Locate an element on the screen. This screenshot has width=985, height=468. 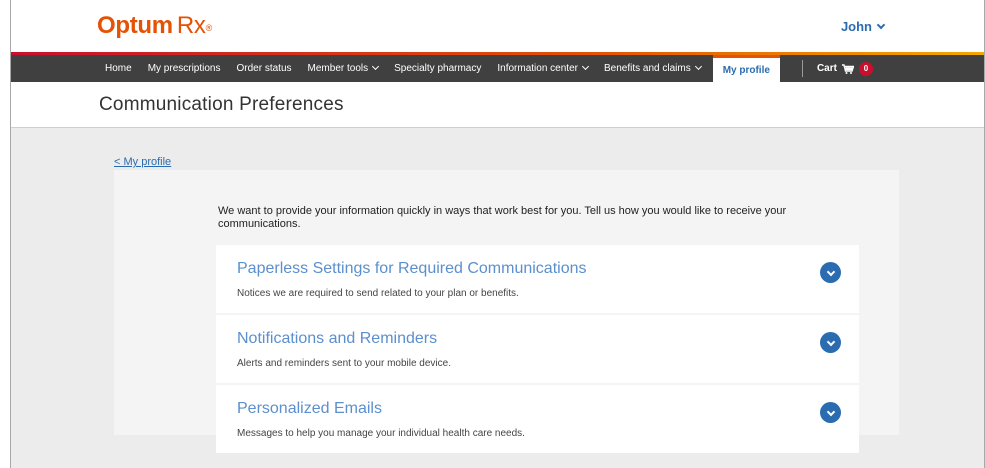
card-title: Notifications and Reminders is located at coordinates (337, 338).